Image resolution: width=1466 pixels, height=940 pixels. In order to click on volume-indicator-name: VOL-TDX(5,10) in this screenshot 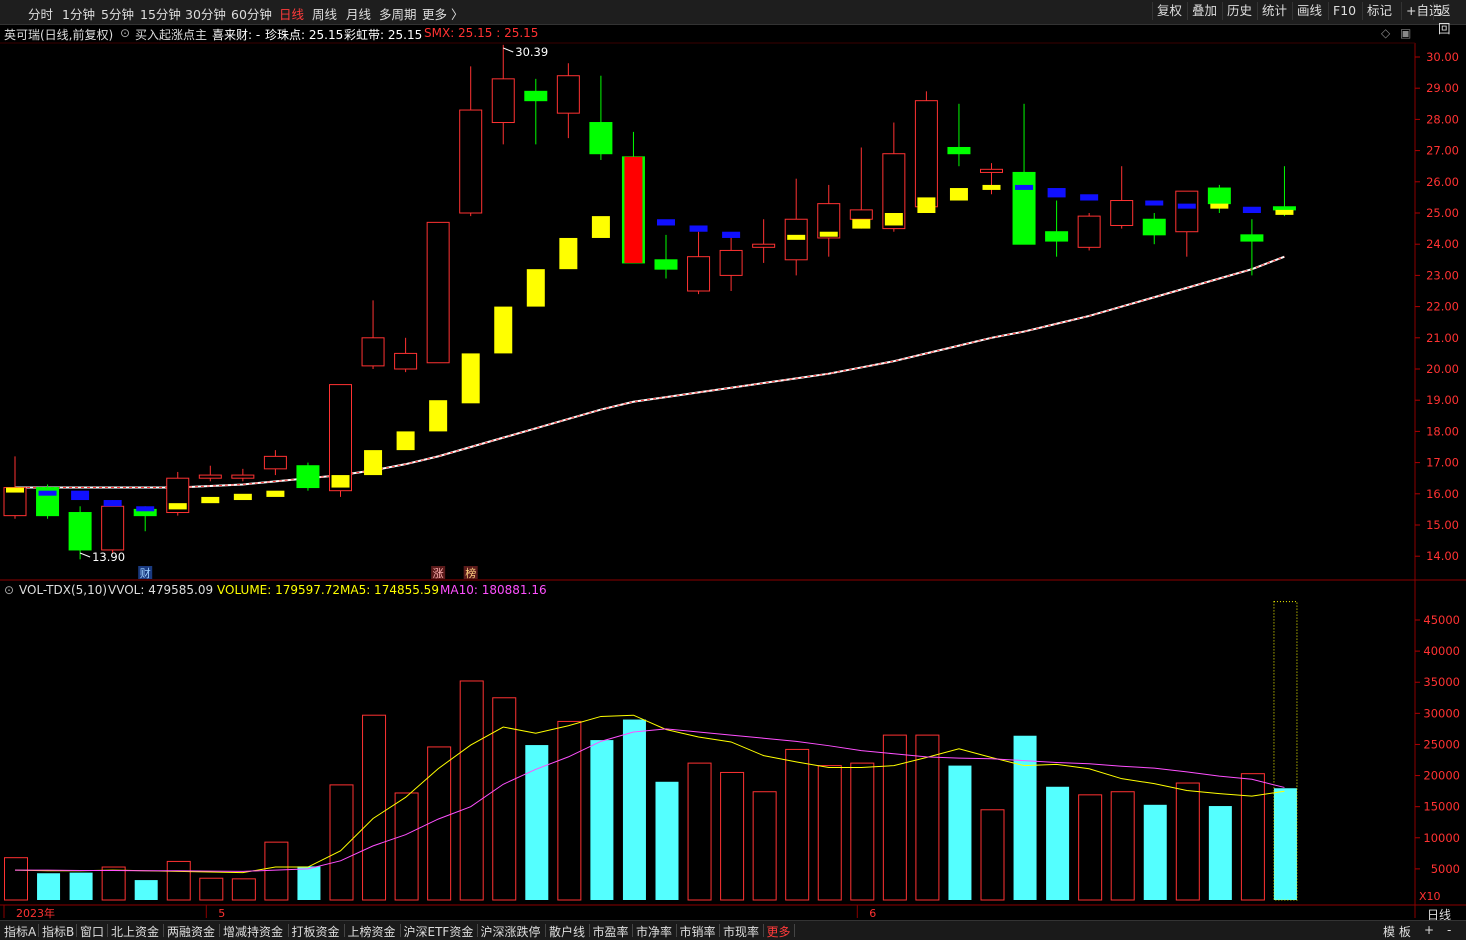, I will do `click(63, 590)`.